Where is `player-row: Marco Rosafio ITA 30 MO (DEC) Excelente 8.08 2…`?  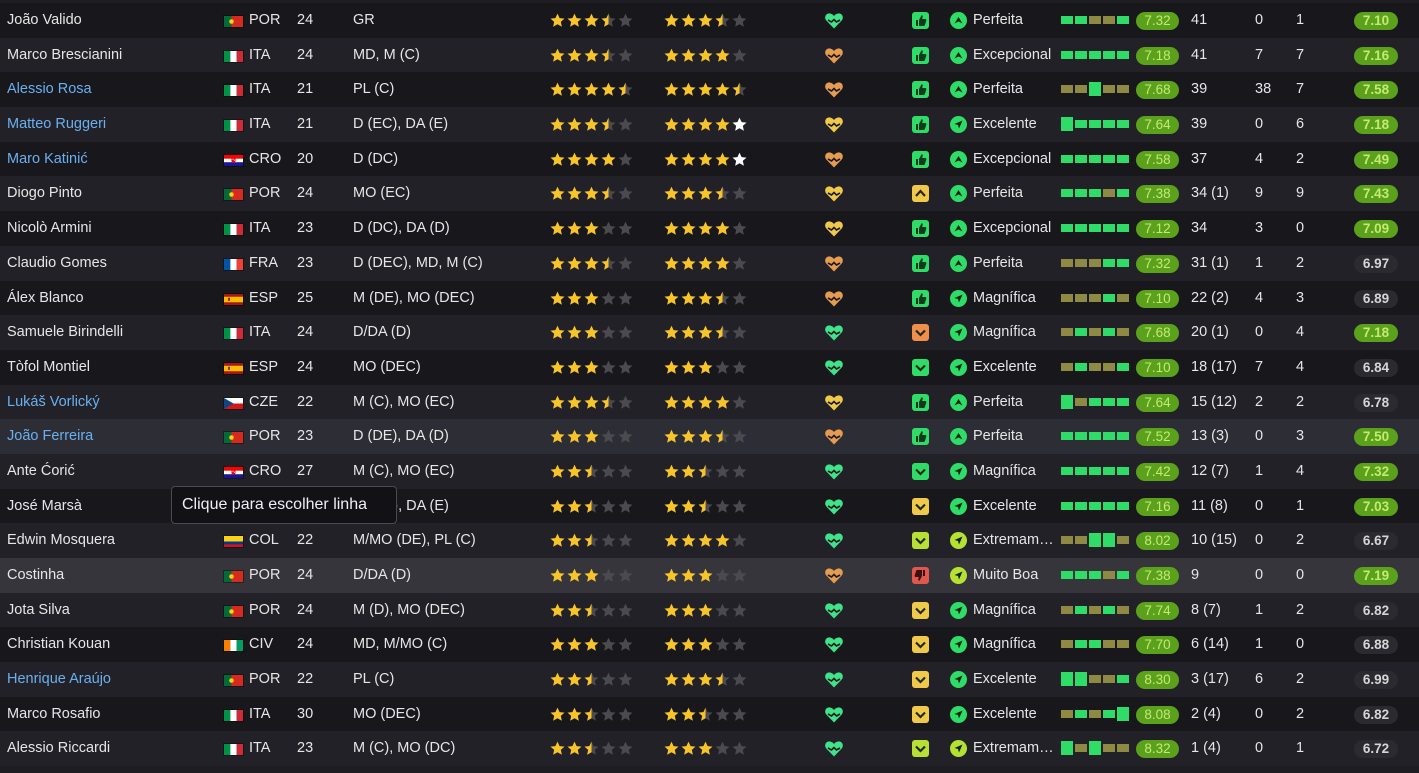
player-row: Marco Rosafio ITA 30 MO (DEC) Excelente 8.08 2… is located at coordinates (709, 714).